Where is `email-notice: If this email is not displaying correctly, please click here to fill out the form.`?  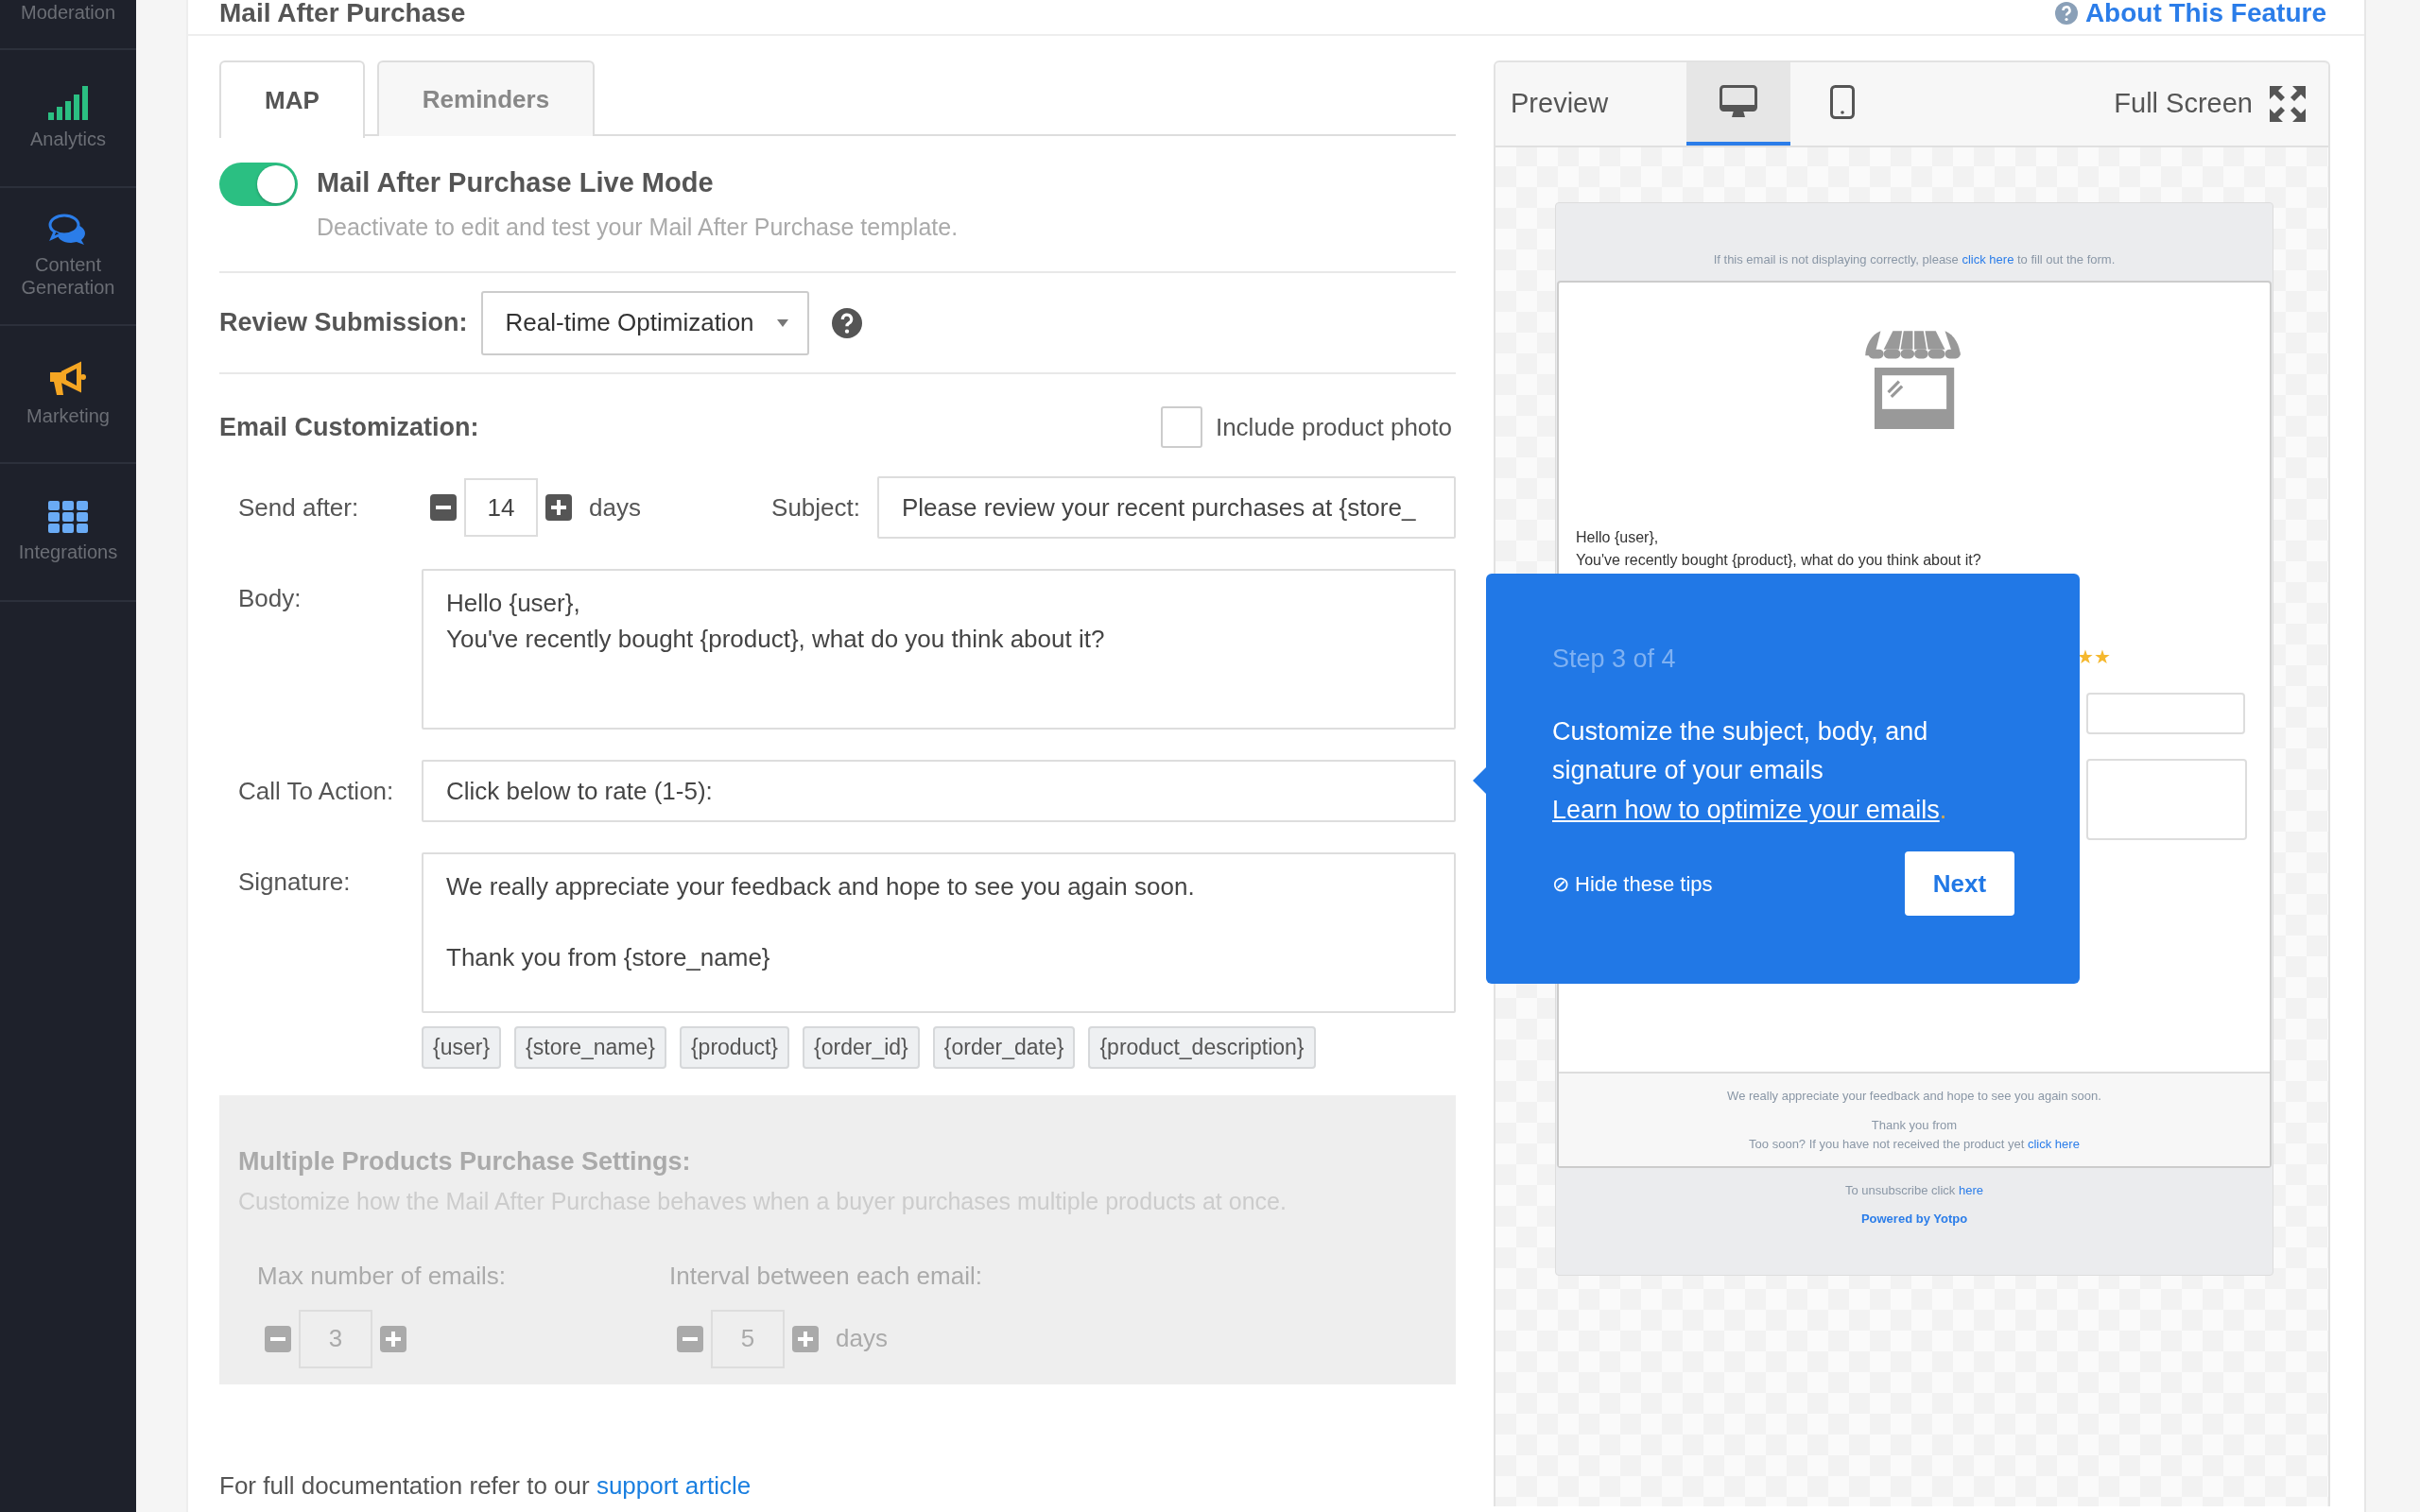
email-notice: If this email is not displaying correctly, please click here to fill out the form. is located at coordinates (1914, 259).